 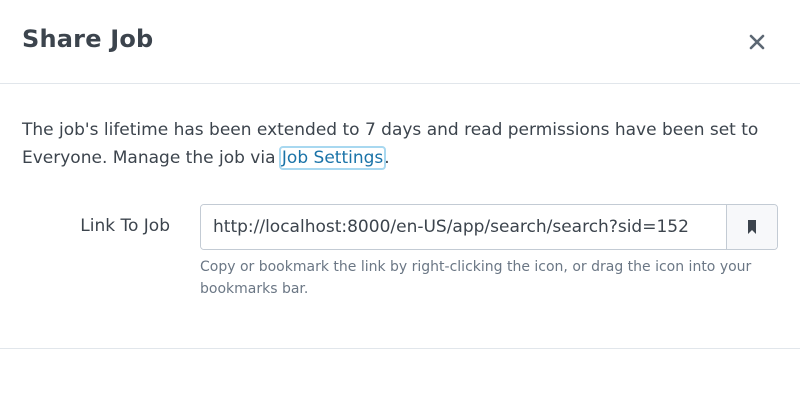 What do you see at coordinates (463, 227) in the screenshot?
I see `link-to-job-input` at bounding box center [463, 227].